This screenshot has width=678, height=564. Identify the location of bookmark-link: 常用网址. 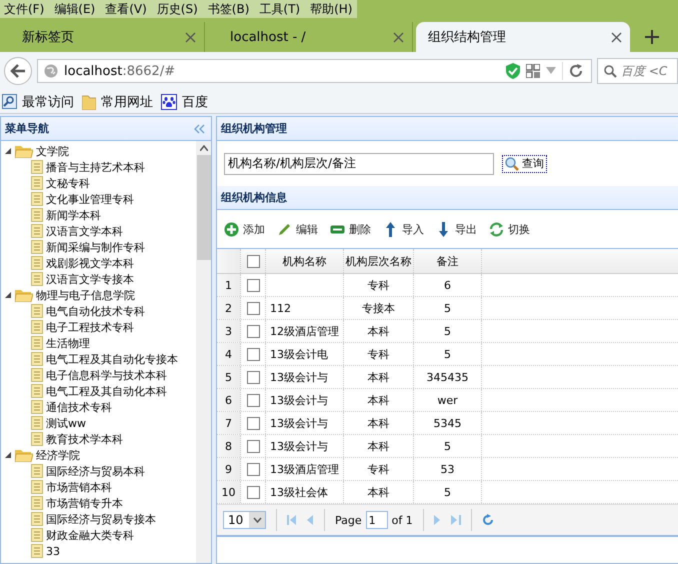
(127, 101).